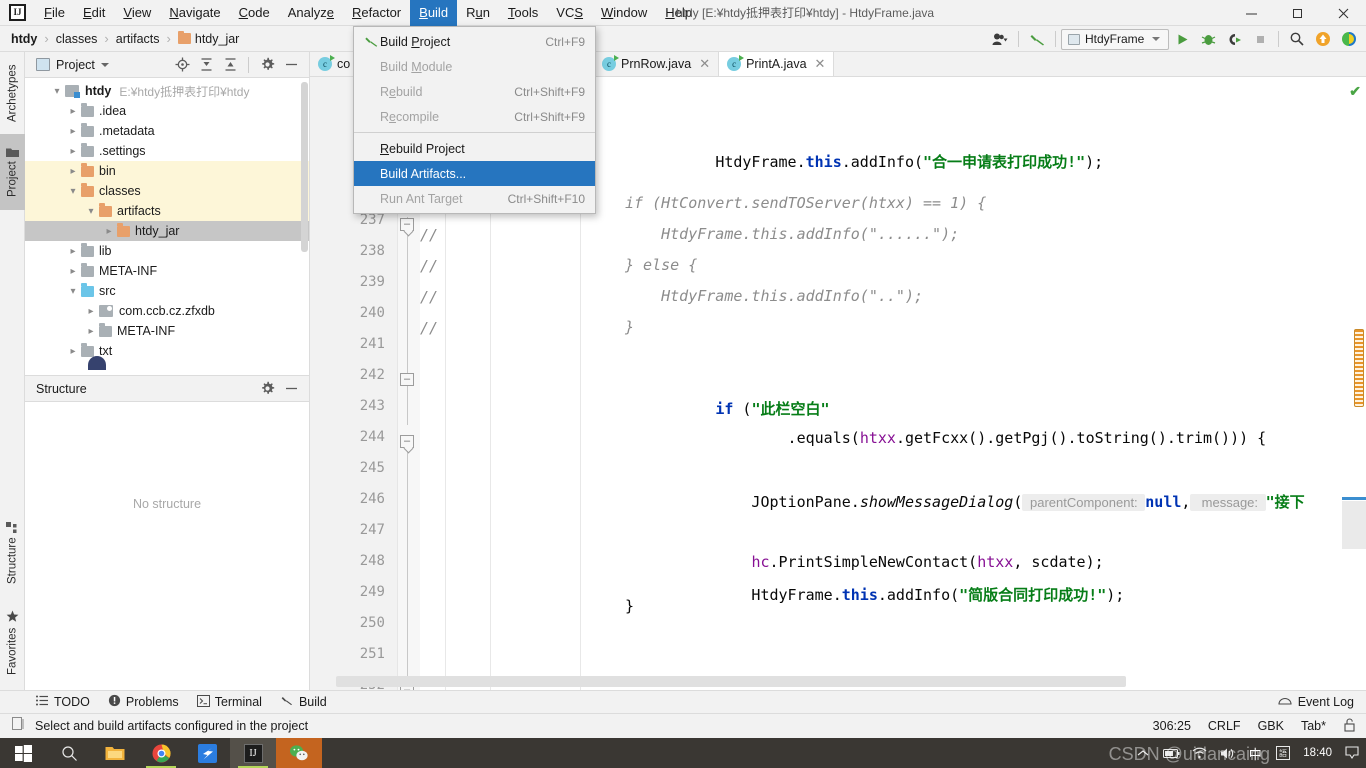 The width and height of the screenshot is (1366, 768). I want to click on caret-position: 306:25, so click(1172, 726).